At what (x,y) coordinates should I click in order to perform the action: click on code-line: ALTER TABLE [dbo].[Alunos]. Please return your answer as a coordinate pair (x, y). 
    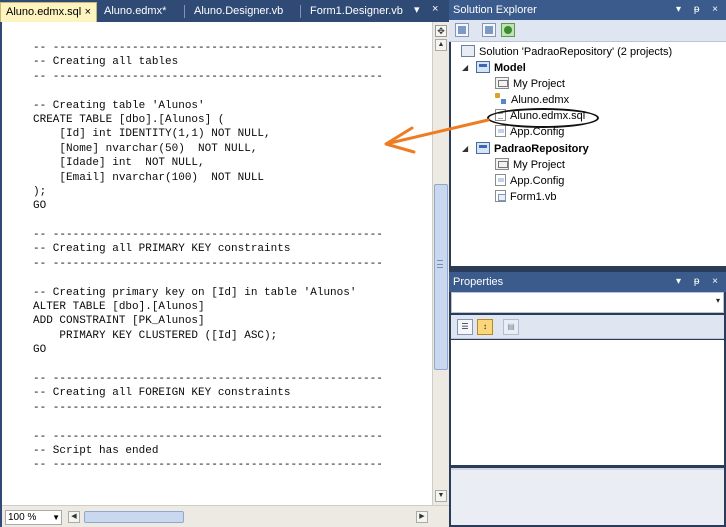
    Looking at the image, I should click on (208, 307).